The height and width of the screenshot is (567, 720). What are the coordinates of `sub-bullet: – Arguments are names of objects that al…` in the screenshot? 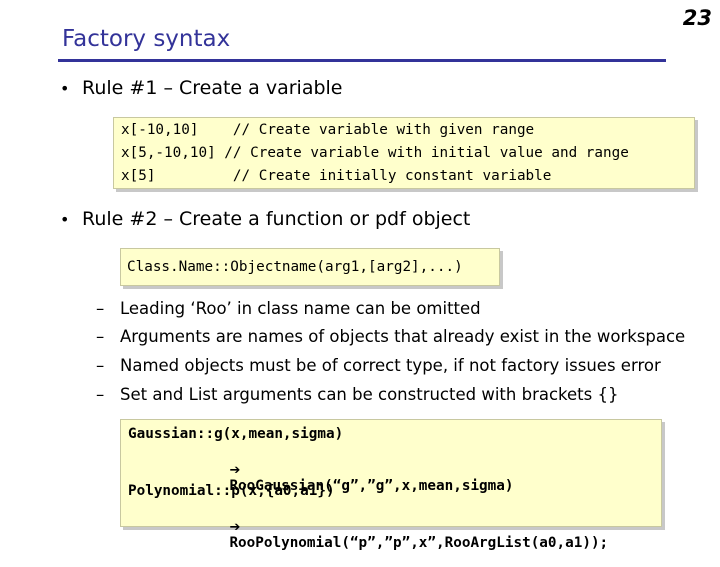 It's located at (390, 336).